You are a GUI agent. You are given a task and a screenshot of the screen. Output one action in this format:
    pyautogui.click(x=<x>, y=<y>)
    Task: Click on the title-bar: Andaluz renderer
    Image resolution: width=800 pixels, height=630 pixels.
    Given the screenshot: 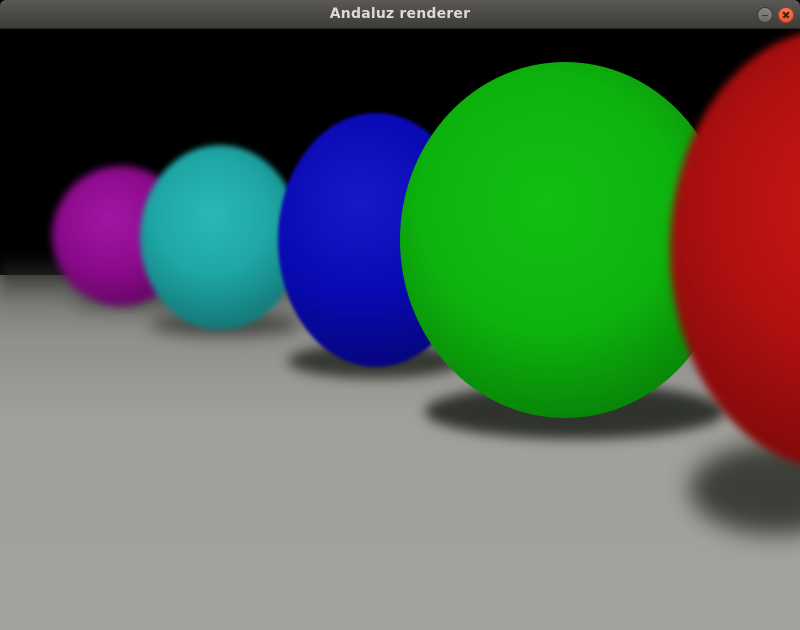 What is the action you would take?
    pyautogui.click(x=400, y=14)
    